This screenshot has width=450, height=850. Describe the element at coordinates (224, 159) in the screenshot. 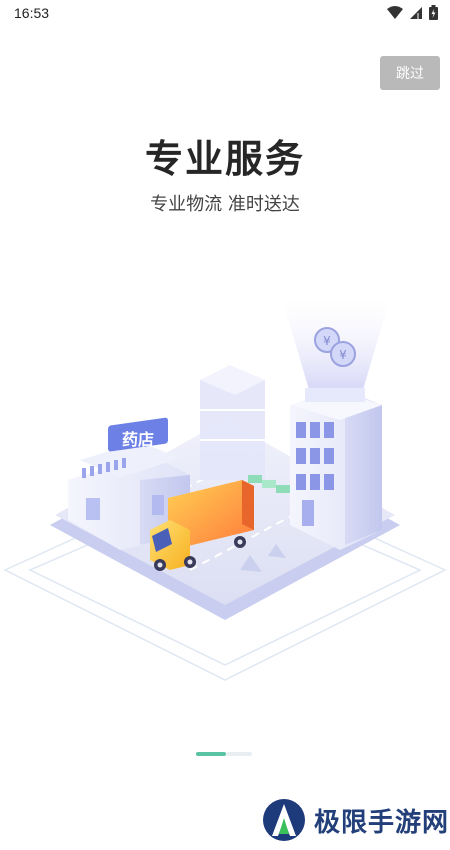

I see `onboarding-title: 专业服务` at that location.